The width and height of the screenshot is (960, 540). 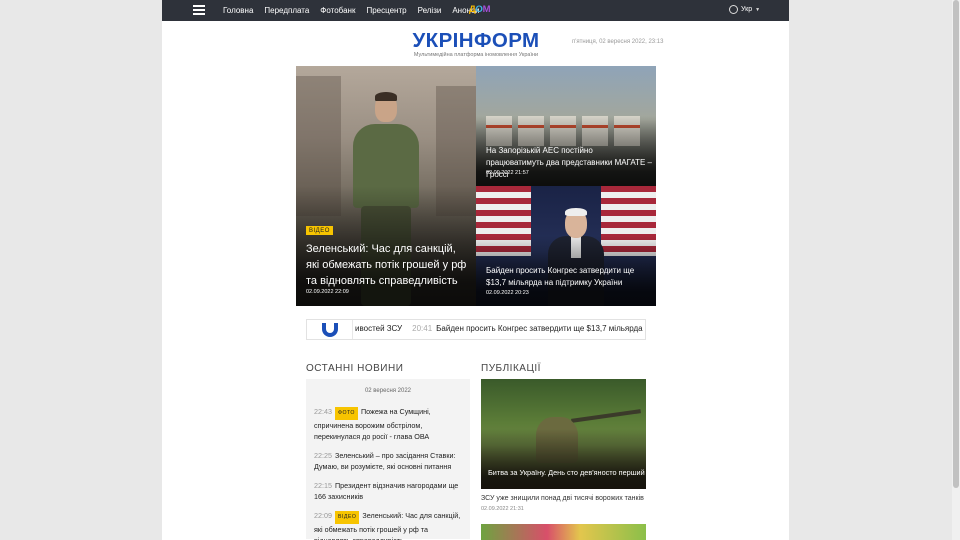 I want to click on item-time: 22:09, so click(x=323, y=515).